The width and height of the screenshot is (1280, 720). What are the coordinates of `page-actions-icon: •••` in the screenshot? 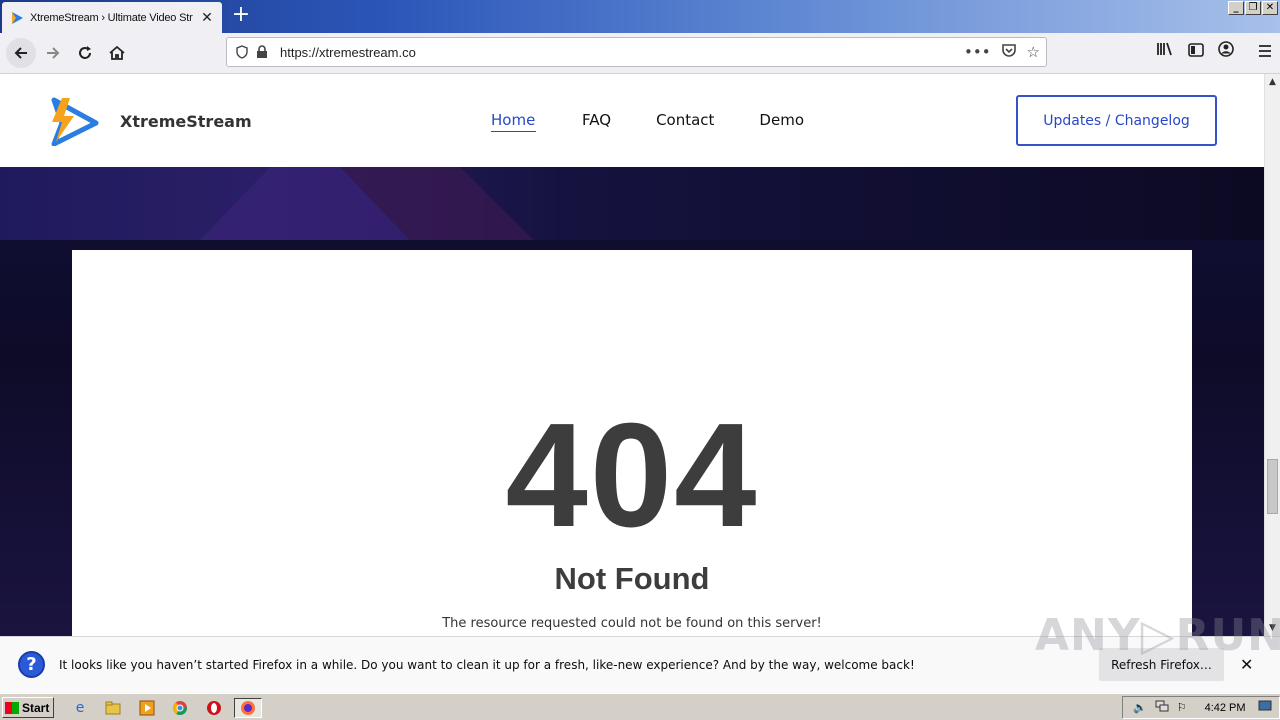 It's located at (977, 52).